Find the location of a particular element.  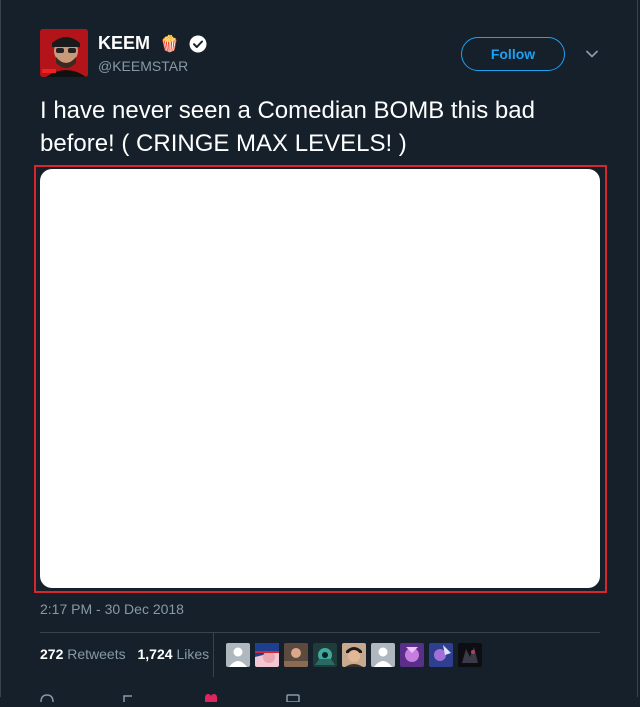

likes-stat: 1,724 Likes is located at coordinates (174, 654).